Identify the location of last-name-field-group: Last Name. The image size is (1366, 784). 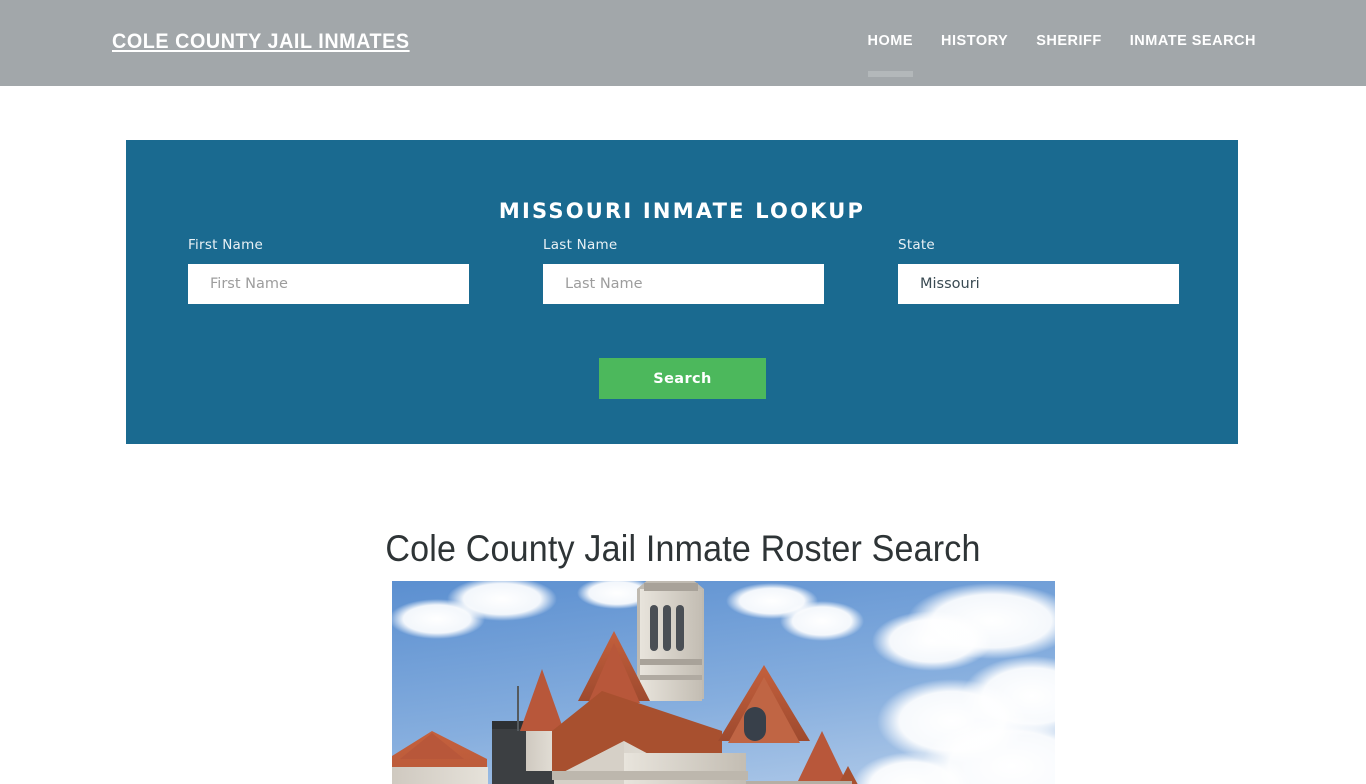
(683, 270).